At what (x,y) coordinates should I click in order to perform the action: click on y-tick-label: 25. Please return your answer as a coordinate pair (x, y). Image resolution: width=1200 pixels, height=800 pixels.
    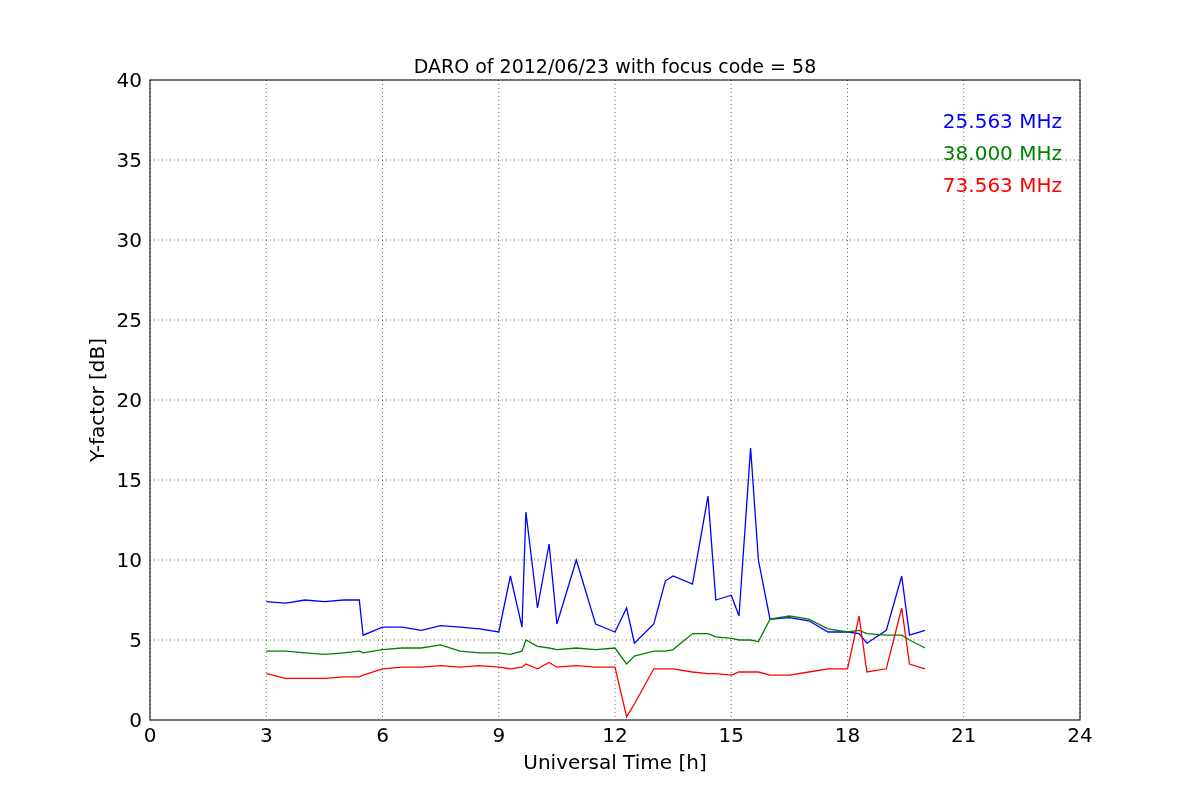
    Looking at the image, I should click on (129, 320).